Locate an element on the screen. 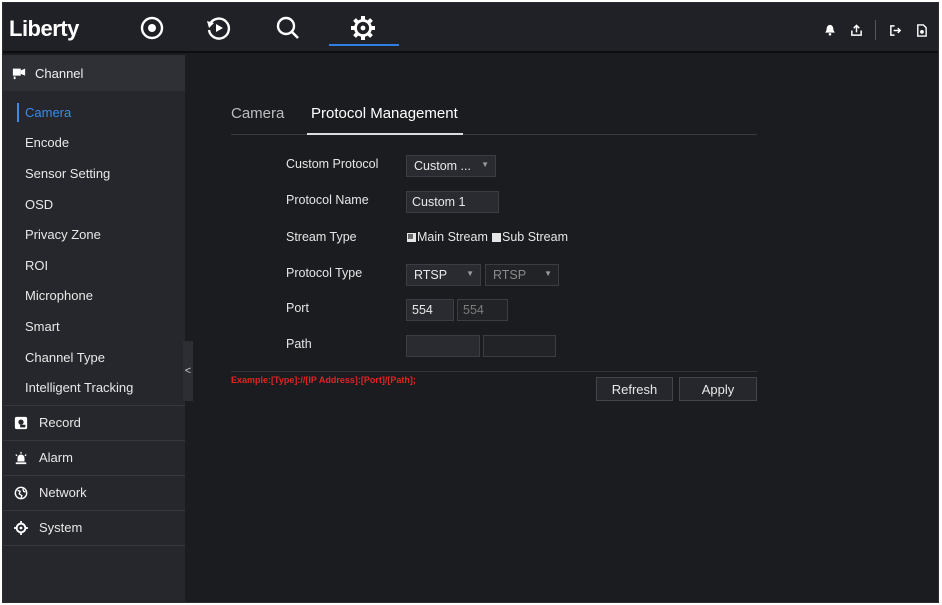  main-path-input is located at coordinates (443, 346).